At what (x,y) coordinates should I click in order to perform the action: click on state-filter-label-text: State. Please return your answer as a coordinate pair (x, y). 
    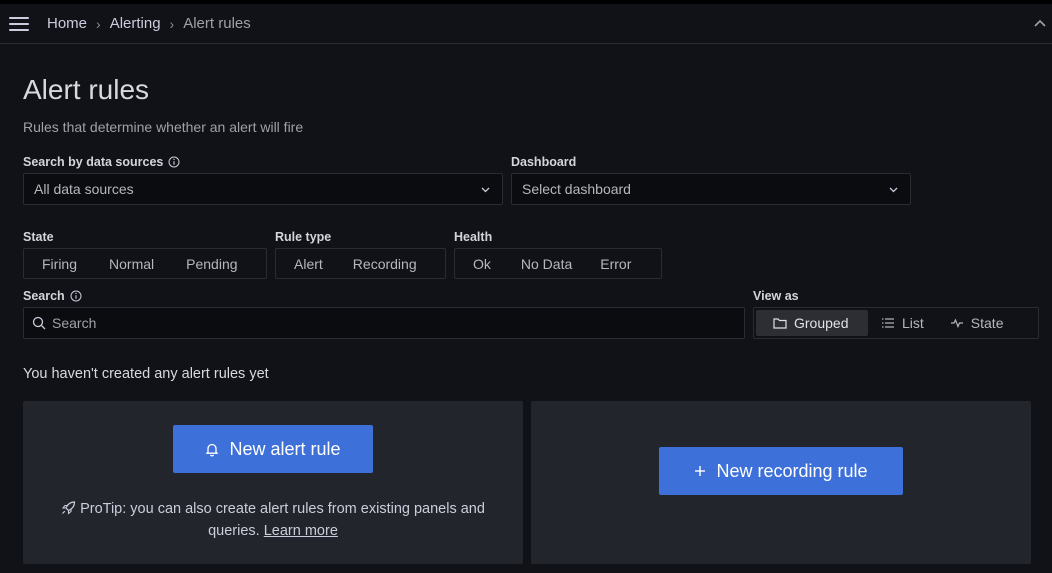
    Looking at the image, I should click on (38, 237).